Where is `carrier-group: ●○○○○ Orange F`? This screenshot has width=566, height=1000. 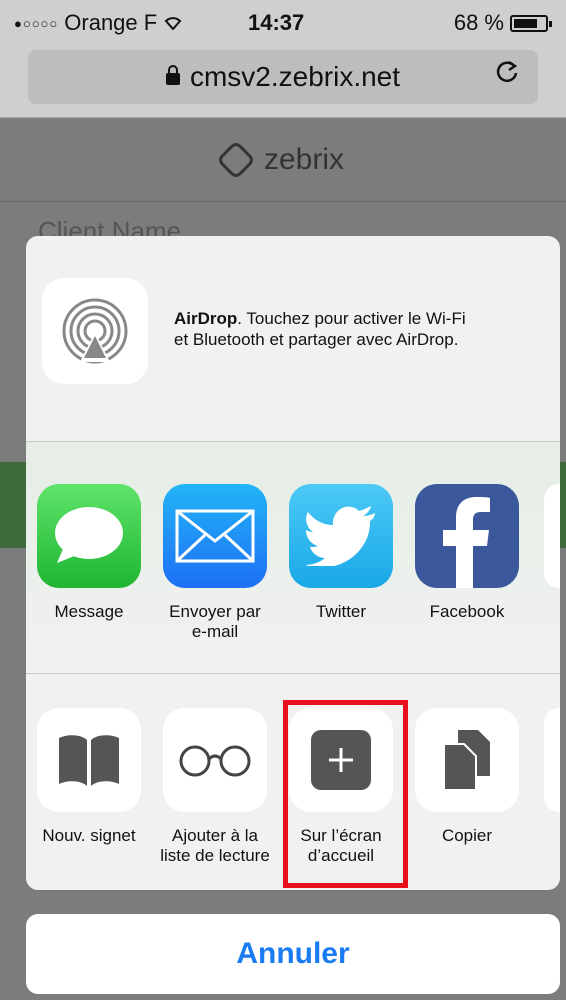 carrier-group: ●○○○○ Orange F is located at coordinates (98, 23).